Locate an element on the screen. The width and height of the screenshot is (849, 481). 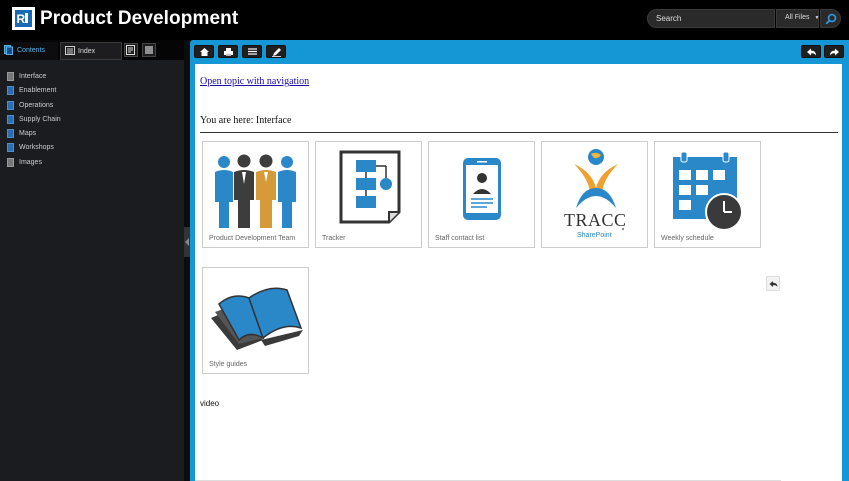
sidebar-tabs: Contents Index is located at coordinates (92, 50).